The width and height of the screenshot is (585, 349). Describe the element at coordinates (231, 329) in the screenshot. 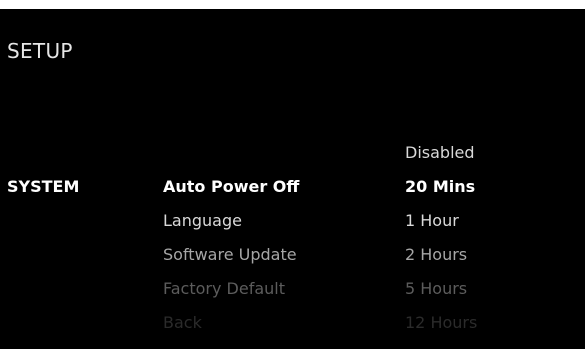

I see `menu-item-back: Back` at that location.